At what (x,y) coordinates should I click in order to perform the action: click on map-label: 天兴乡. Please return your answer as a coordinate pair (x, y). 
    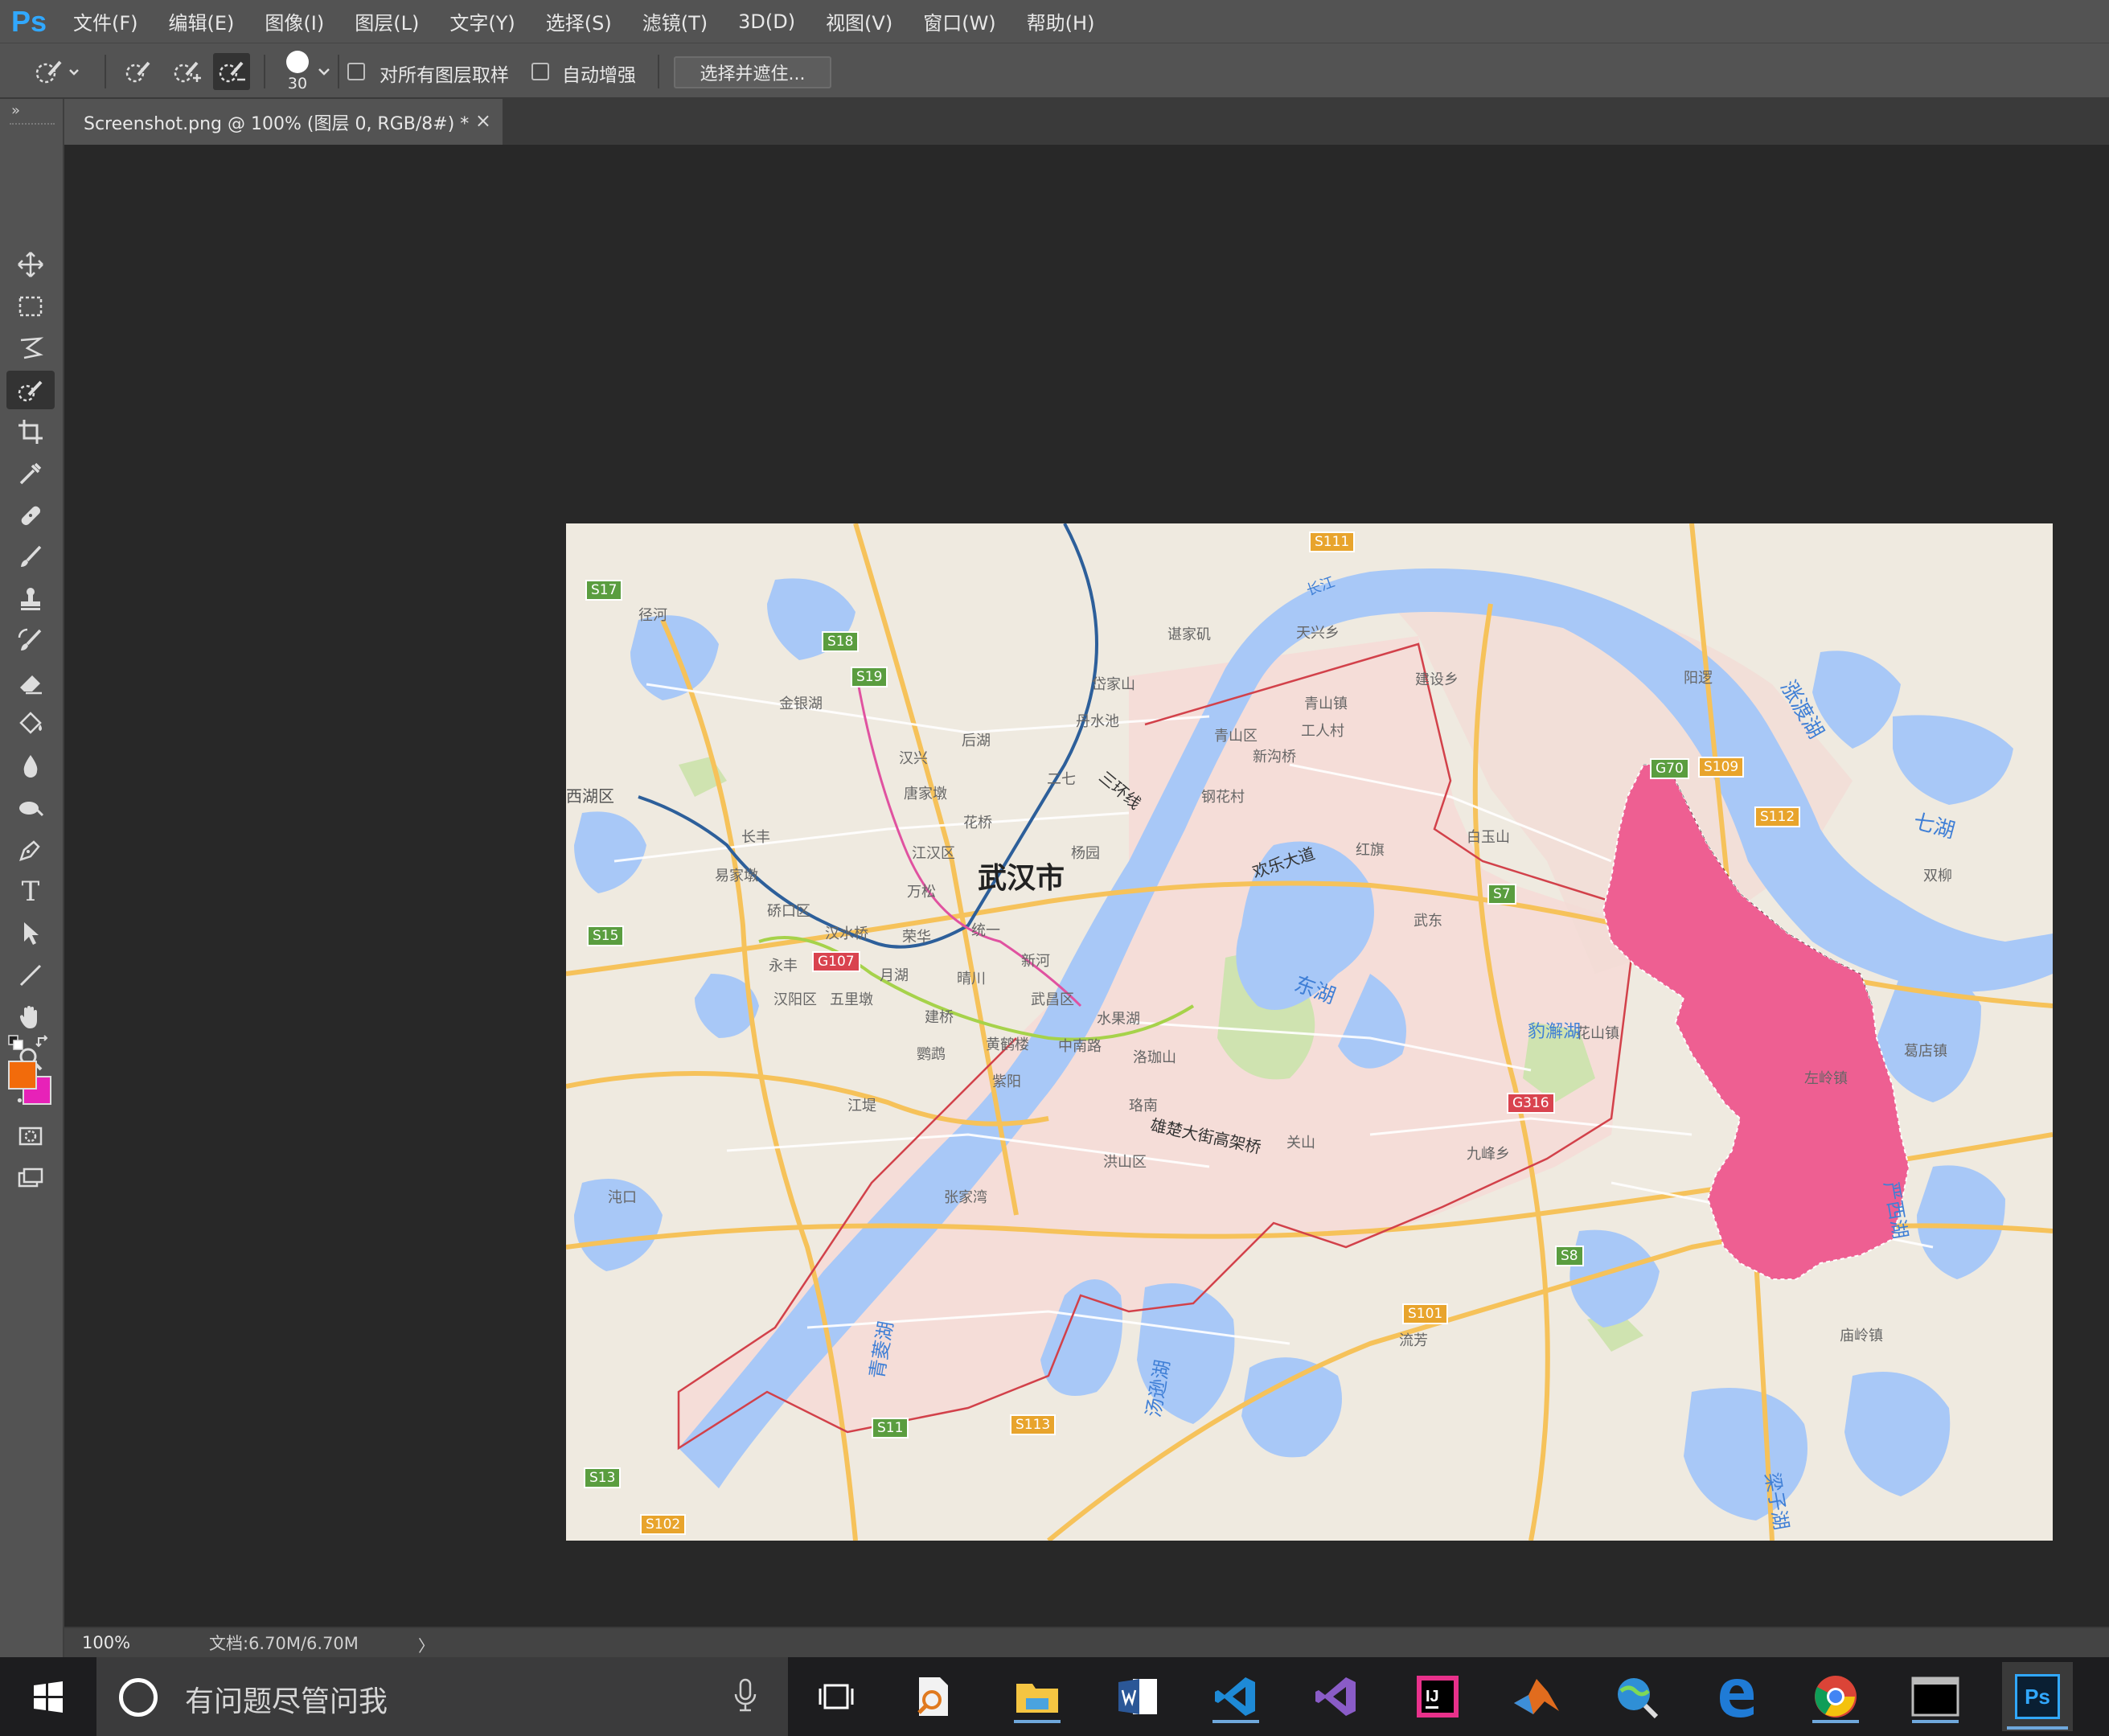
    Looking at the image, I should click on (1318, 633).